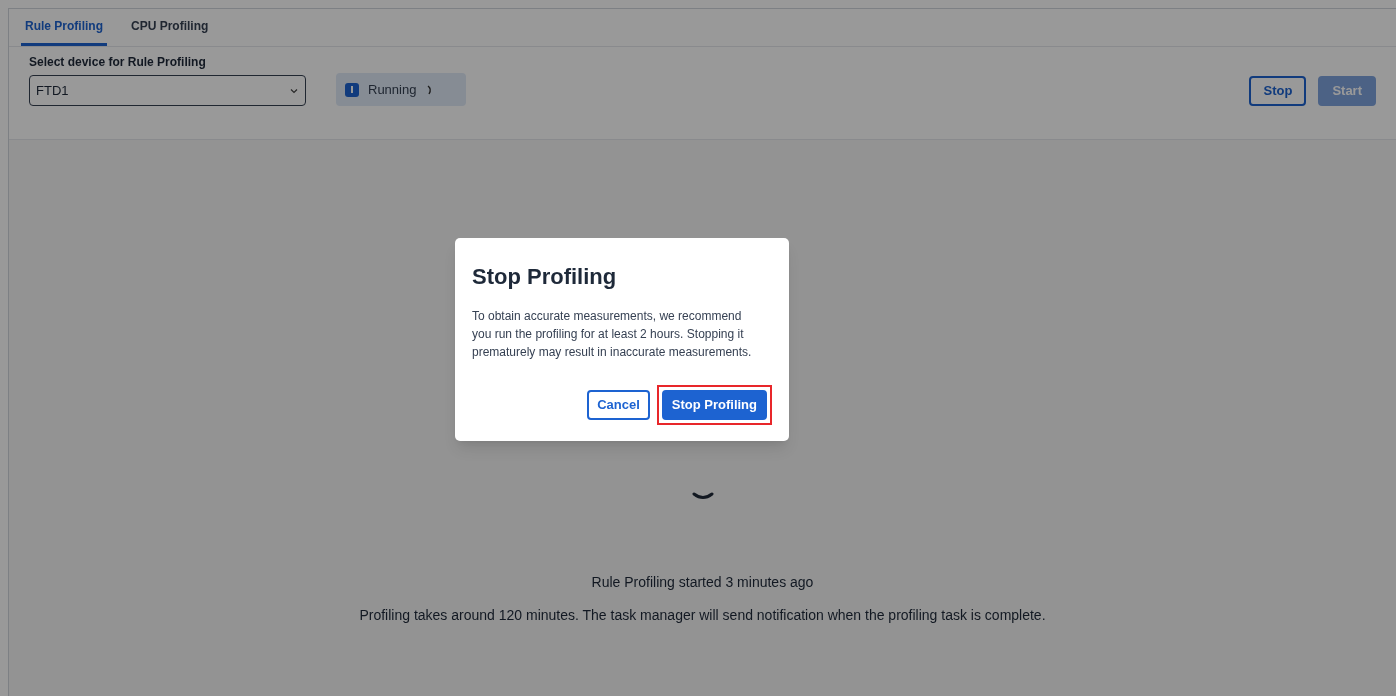  I want to click on started-text: Rule Profiling started 3 minutes ago, so click(702, 582).